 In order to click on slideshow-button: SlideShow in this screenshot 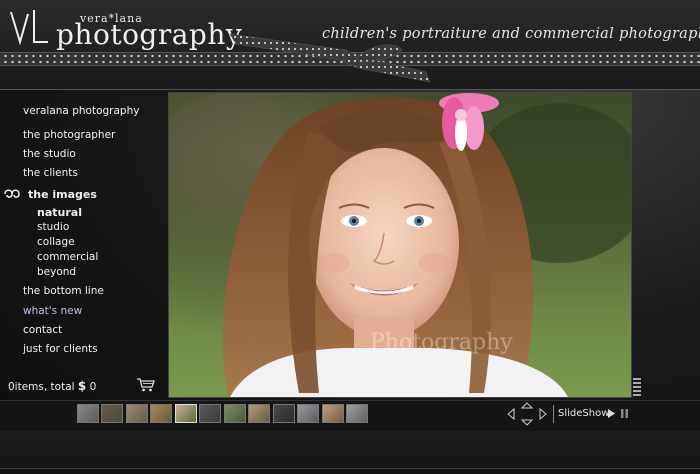, I will do `click(583, 413)`.